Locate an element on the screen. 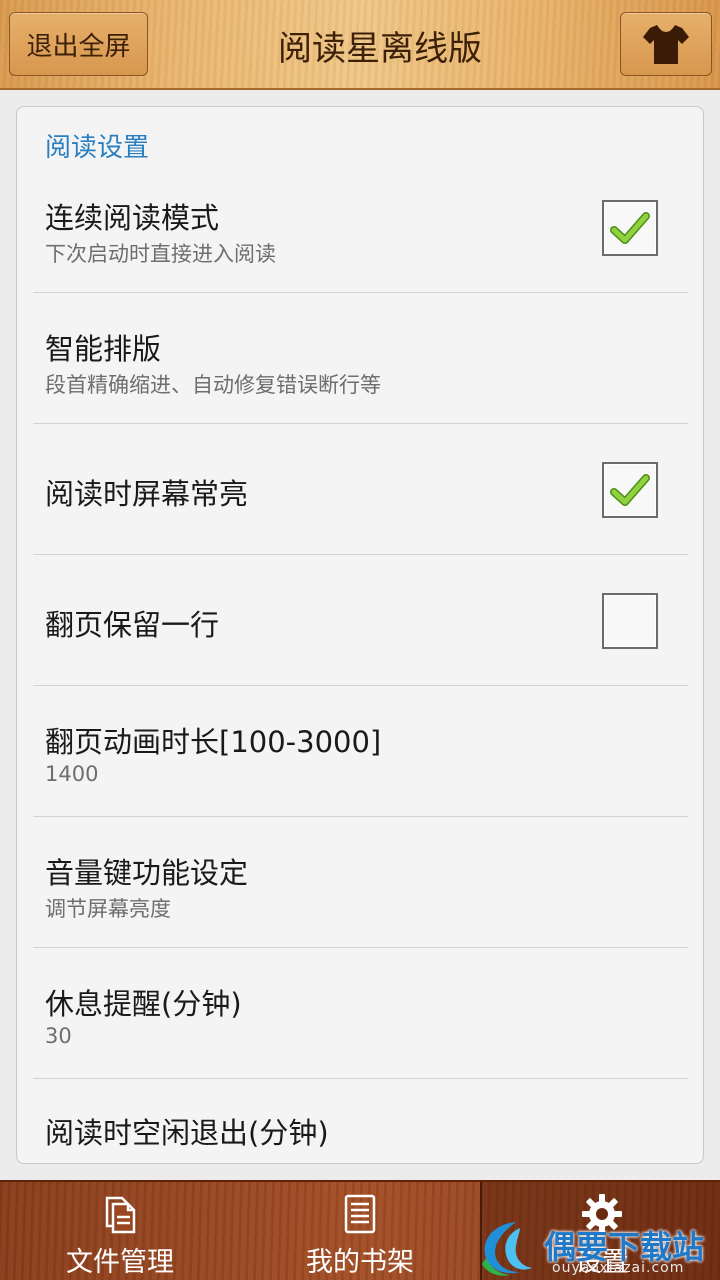 The width and height of the screenshot is (720, 1280). exit-fullscreen-button: 退出全屏 is located at coordinates (78, 44).